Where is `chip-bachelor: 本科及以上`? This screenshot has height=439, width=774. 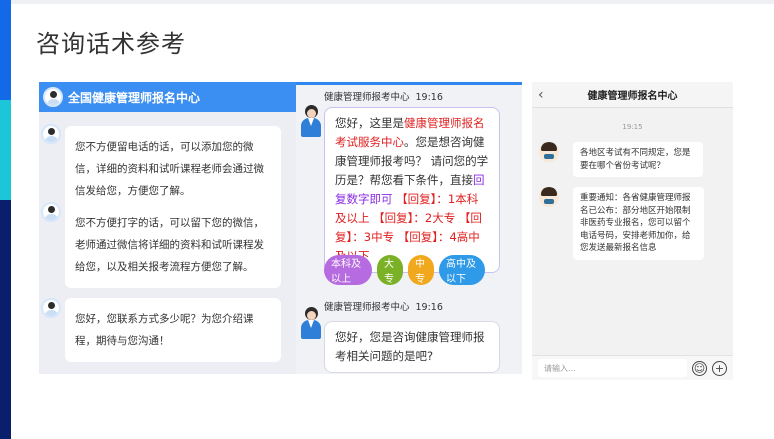
chip-bachelor: 本科及以上 is located at coordinates (348, 270).